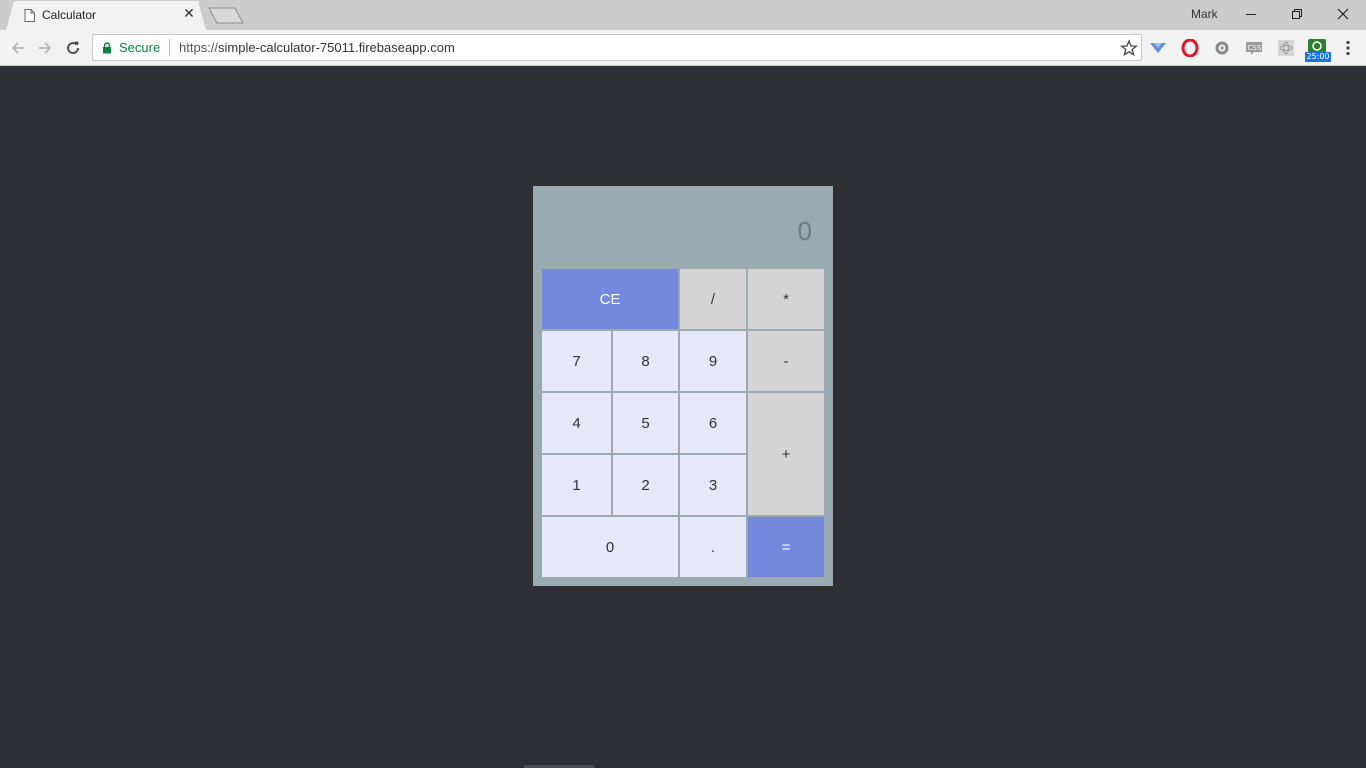 The image size is (1366, 768). I want to click on atom-icon, so click(1286, 48).